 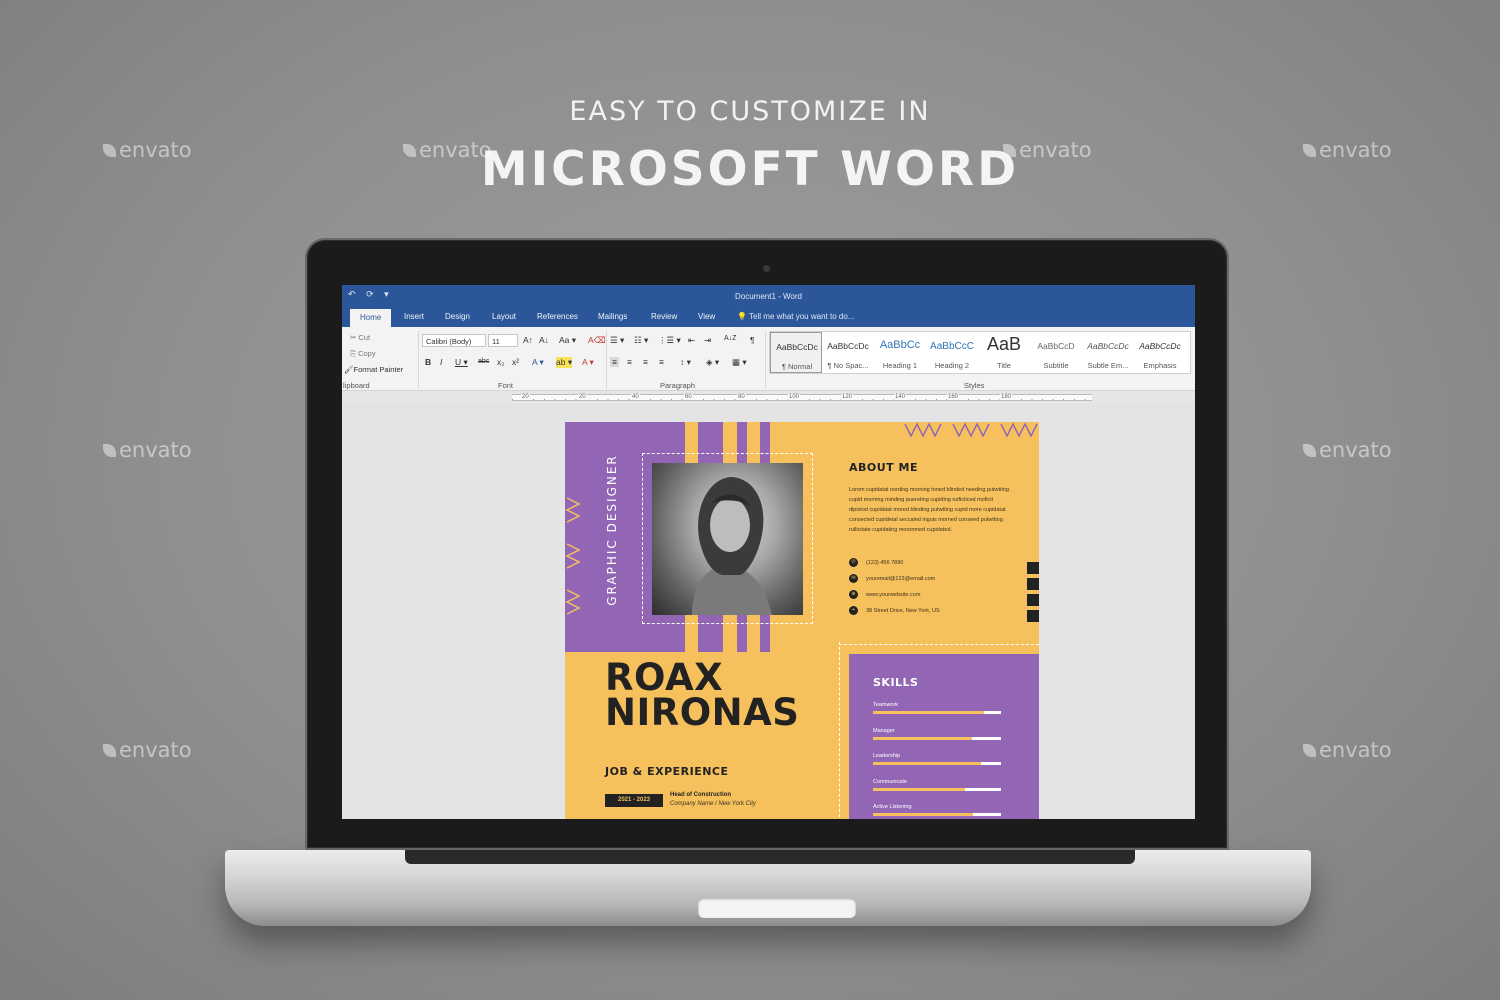 I want to click on tab-view: View, so click(x=706, y=316).